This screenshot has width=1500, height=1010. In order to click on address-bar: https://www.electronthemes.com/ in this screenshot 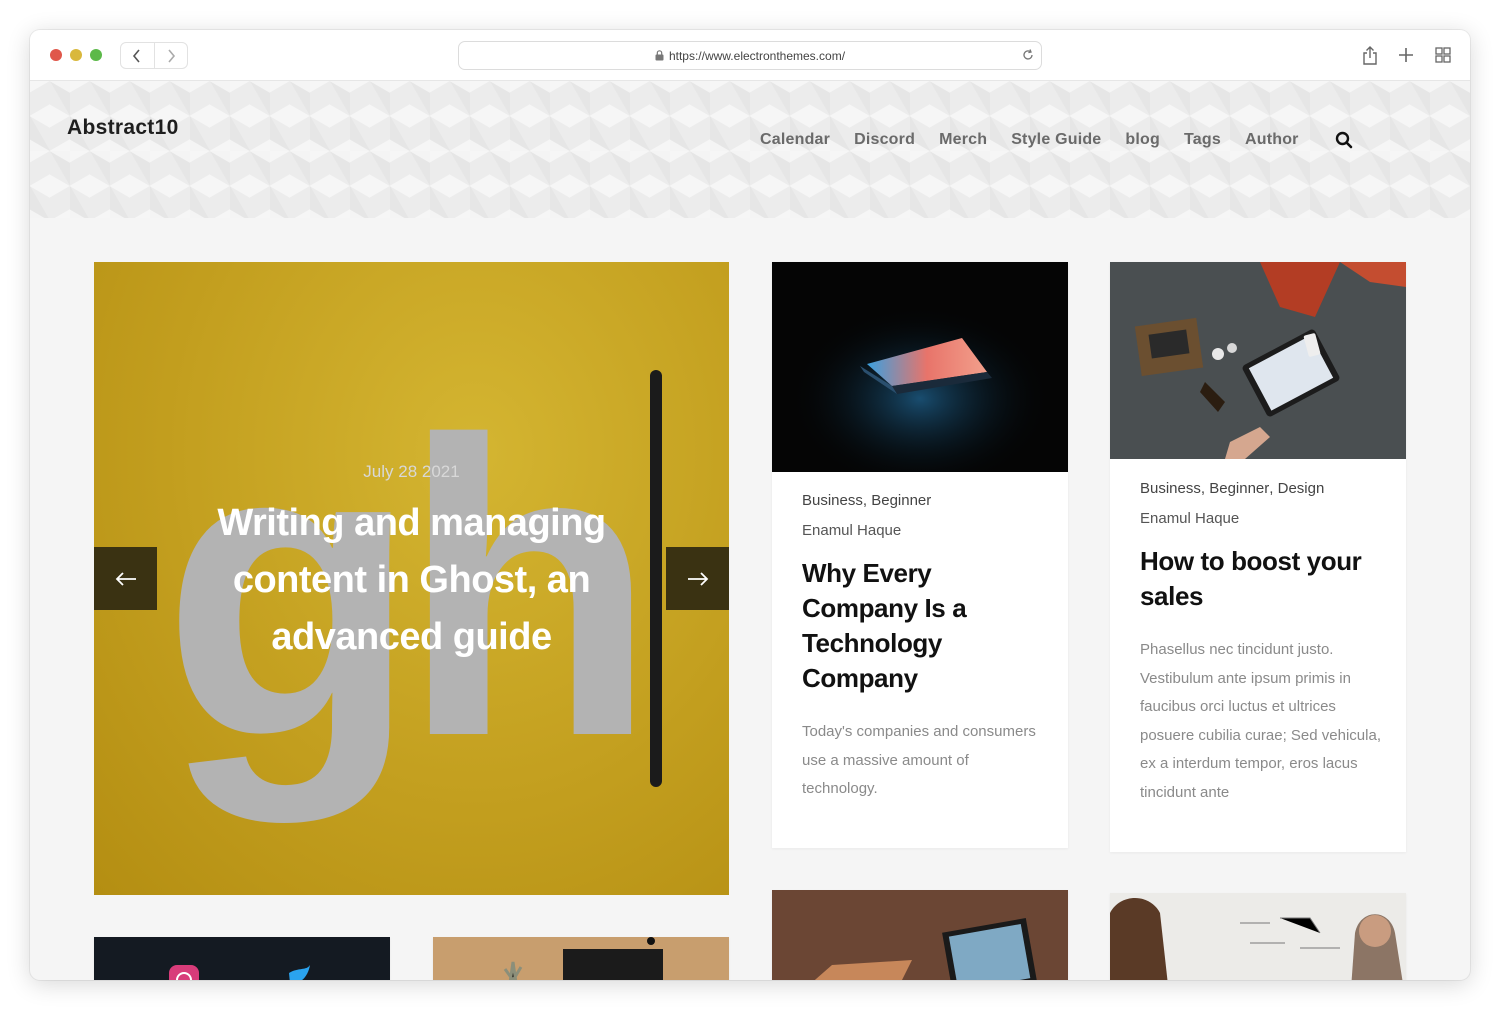, I will do `click(750, 55)`.